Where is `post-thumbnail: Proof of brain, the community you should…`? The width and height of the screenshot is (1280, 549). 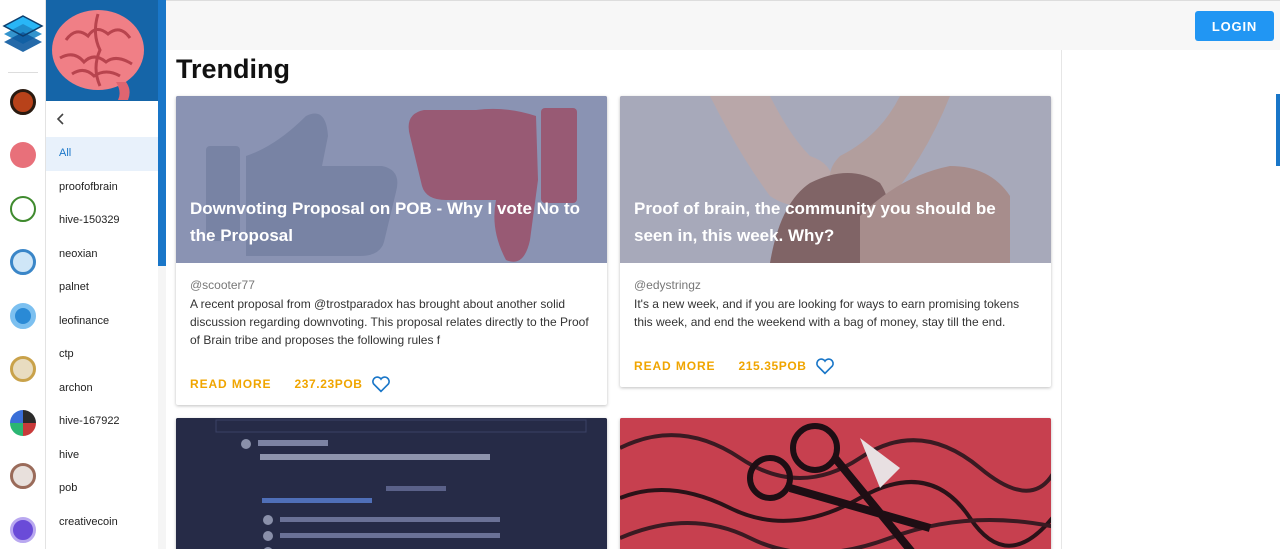
post-thumbnail: Proof of brain, the community you should… is located at coordinates (835, 179).